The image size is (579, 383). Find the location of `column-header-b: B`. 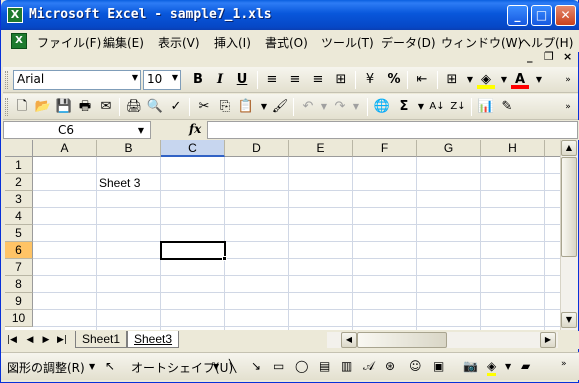

column-header-b: B is located at coordinates (129, 148).